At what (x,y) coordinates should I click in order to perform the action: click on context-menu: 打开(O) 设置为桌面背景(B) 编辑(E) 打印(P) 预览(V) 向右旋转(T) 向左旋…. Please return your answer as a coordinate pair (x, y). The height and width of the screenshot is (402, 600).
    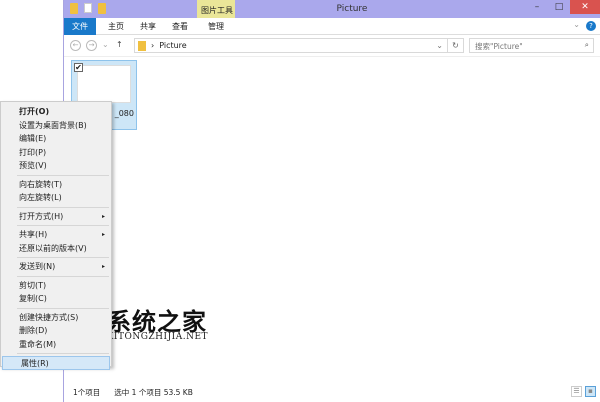
    Looking at the image, I should click on (56, 235).